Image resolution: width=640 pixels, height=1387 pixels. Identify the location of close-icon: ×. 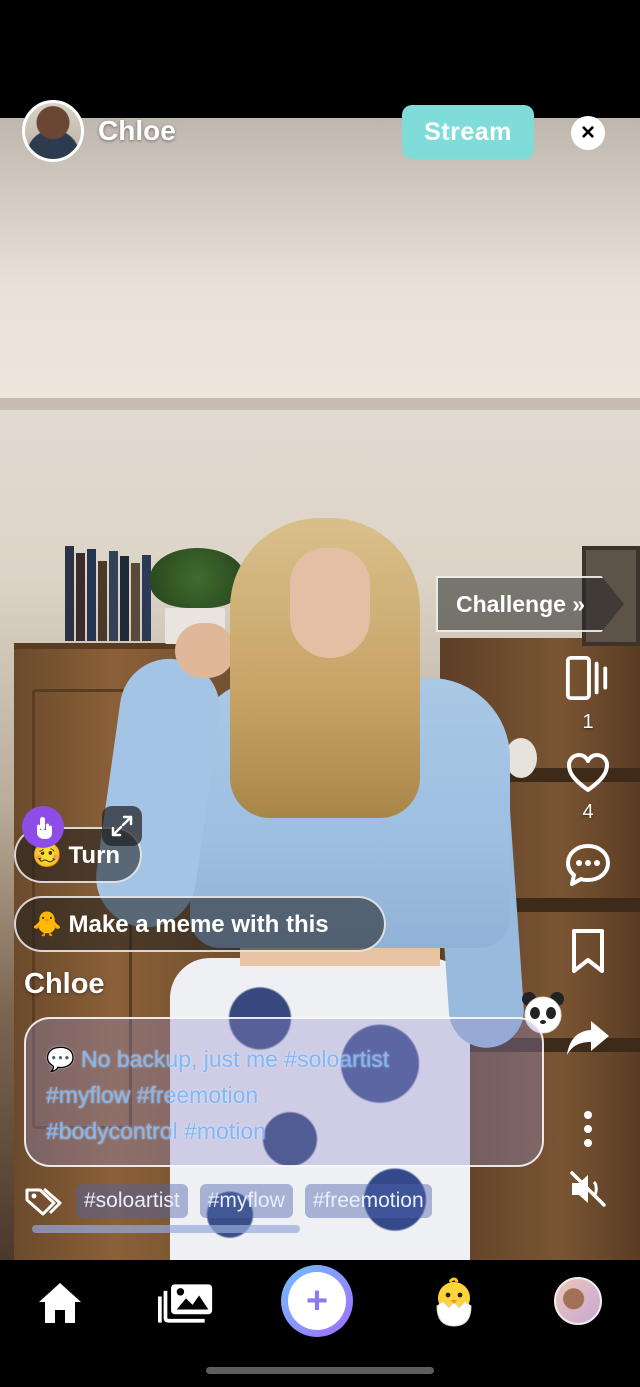
(588, 133).